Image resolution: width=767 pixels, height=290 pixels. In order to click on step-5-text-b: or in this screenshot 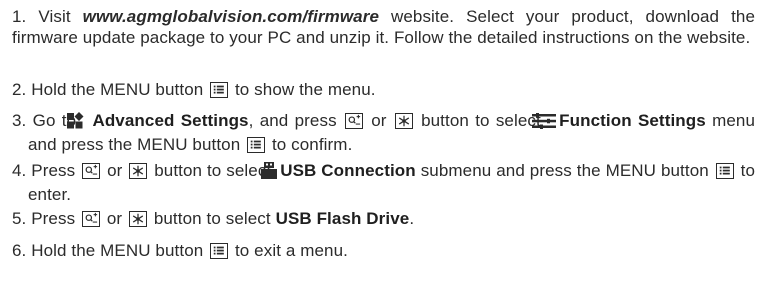, I will do `click(114, 218)`.